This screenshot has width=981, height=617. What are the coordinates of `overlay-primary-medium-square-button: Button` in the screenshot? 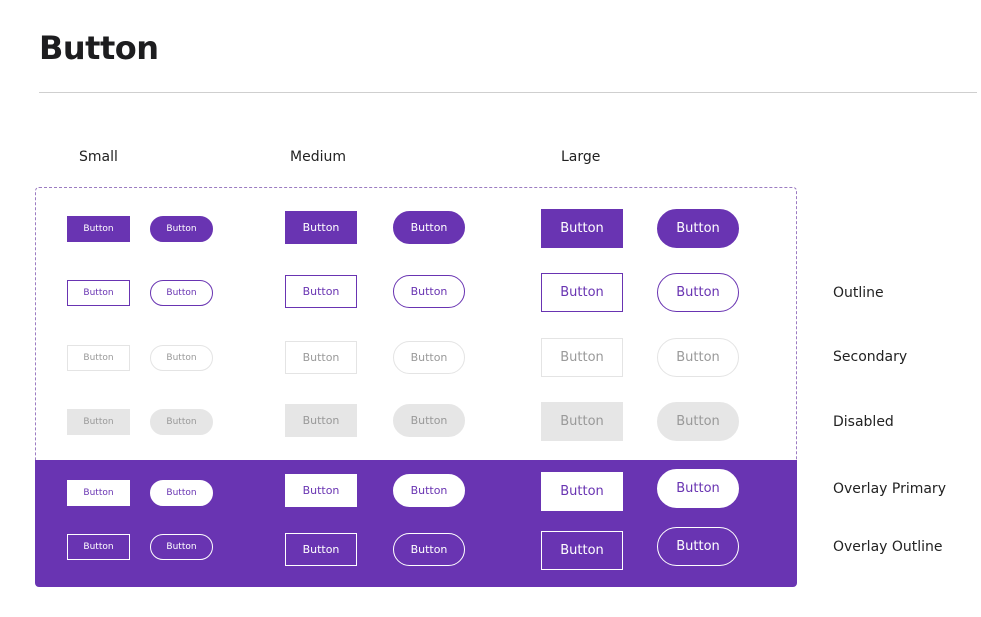 It's located at (321, 490).